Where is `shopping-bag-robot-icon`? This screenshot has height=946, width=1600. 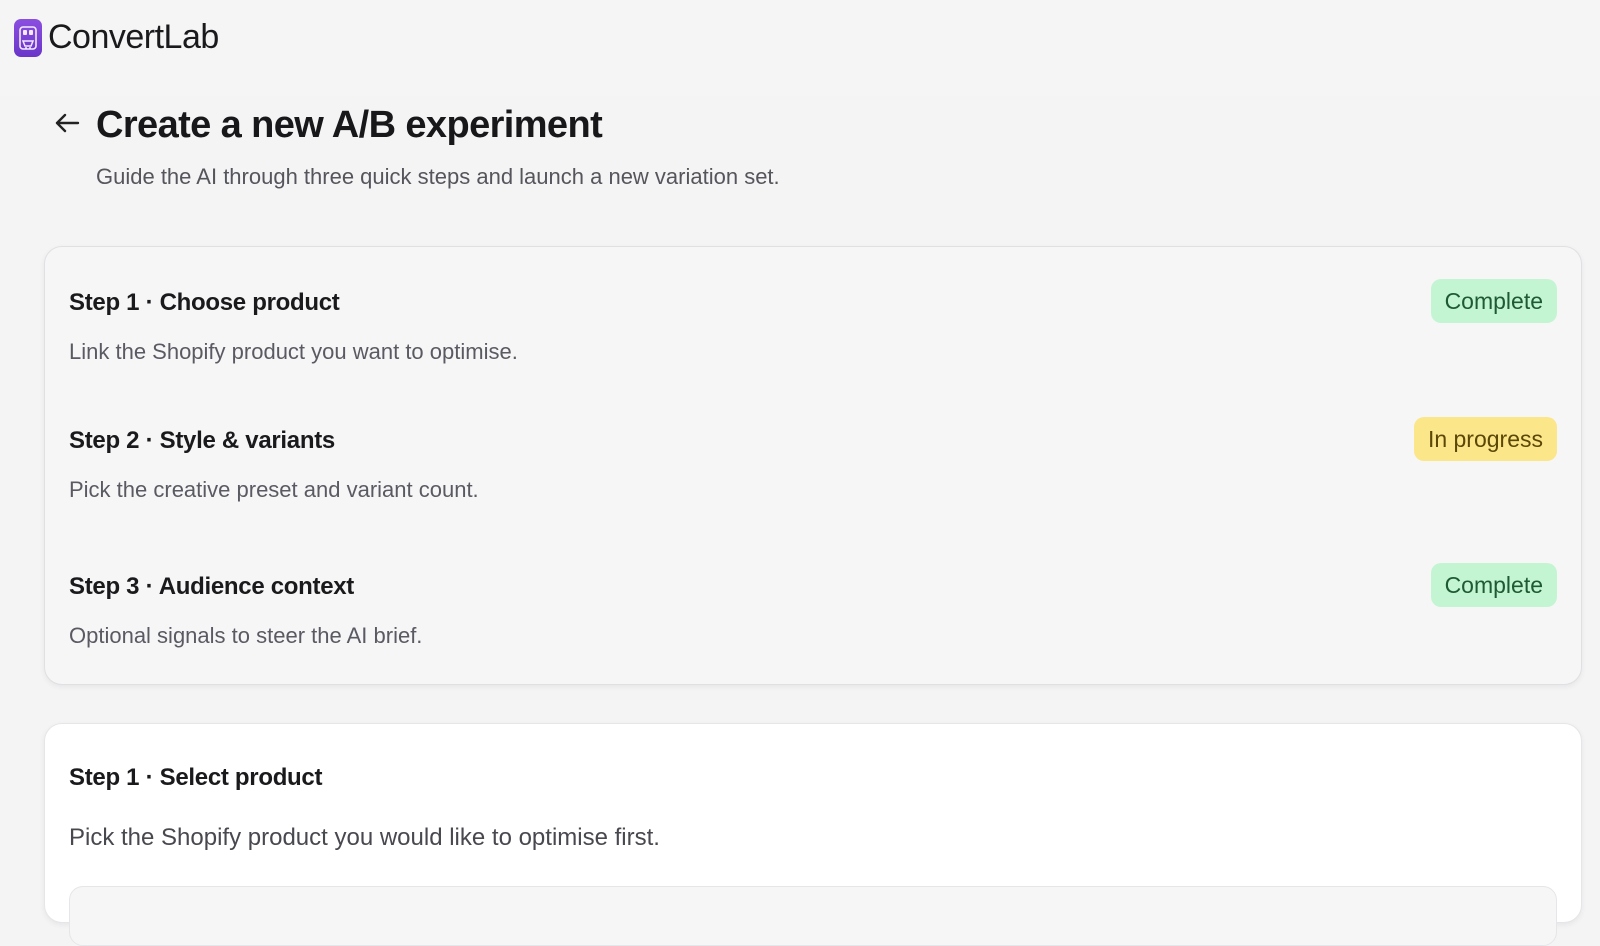 shopping-bag-robot-icon is located at coordinates (28, 37).